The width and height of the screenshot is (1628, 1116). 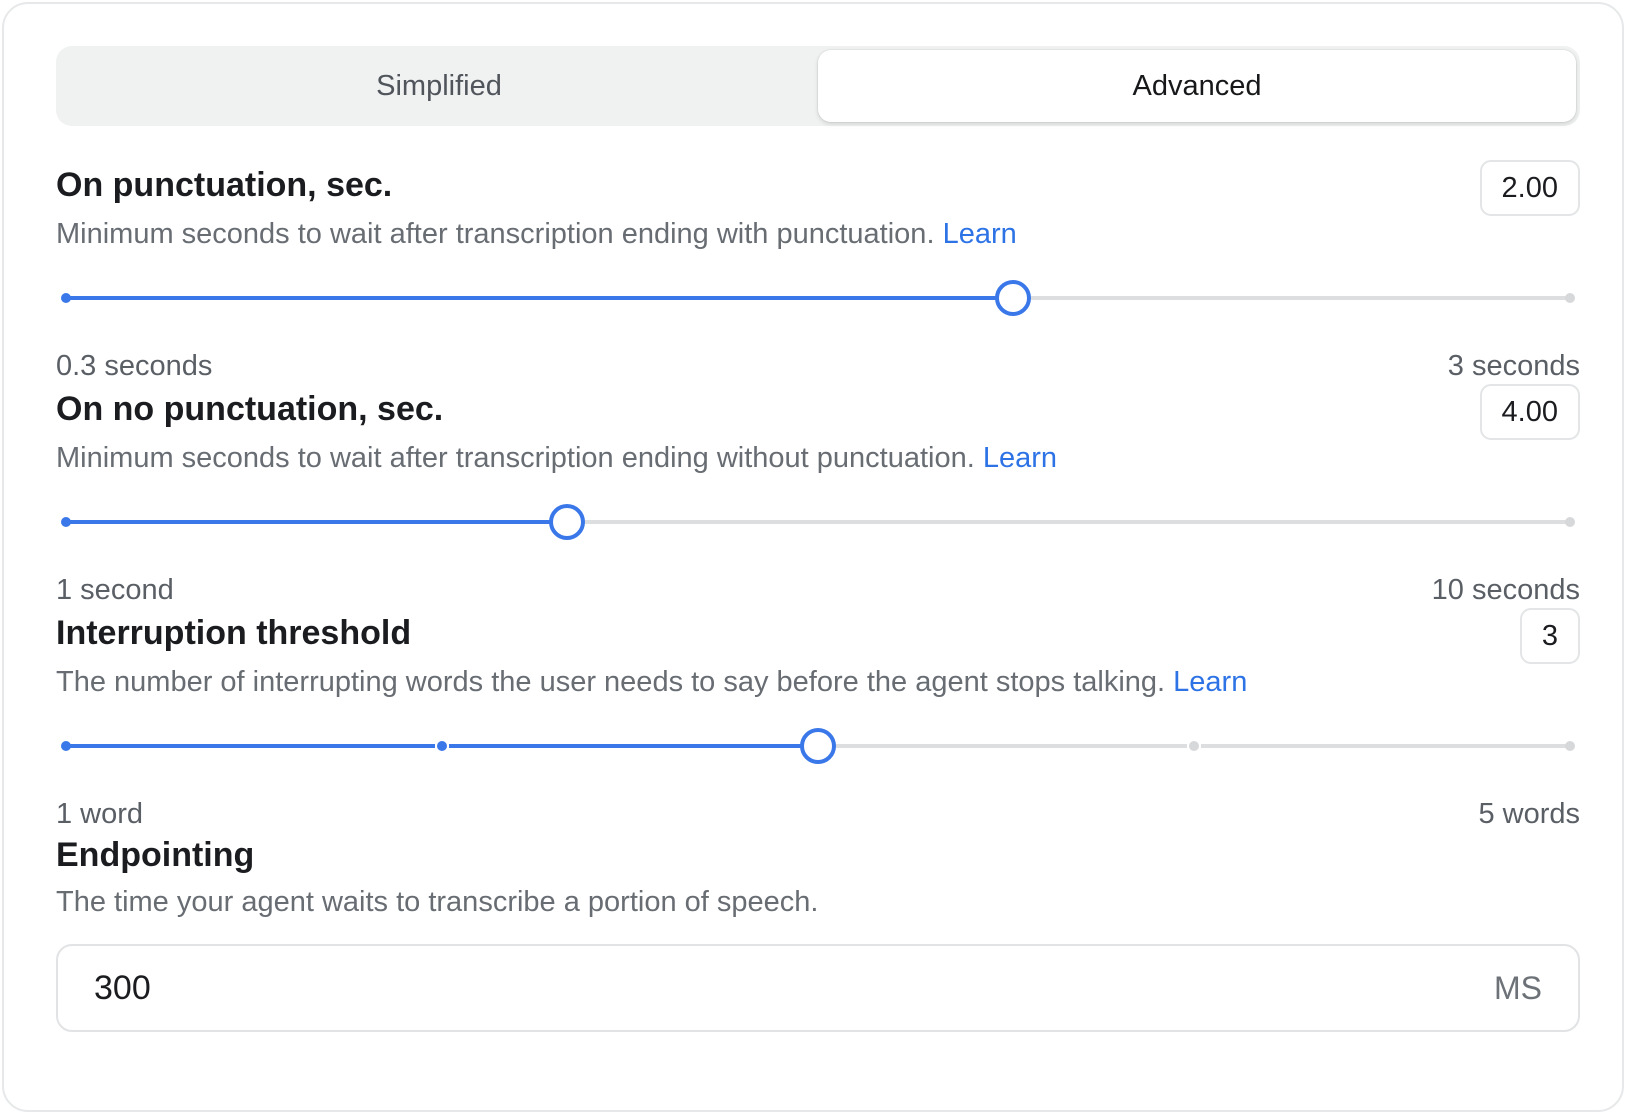 I want to click on slider-max-label: 3 seconds, so click(x=1513, y=366).